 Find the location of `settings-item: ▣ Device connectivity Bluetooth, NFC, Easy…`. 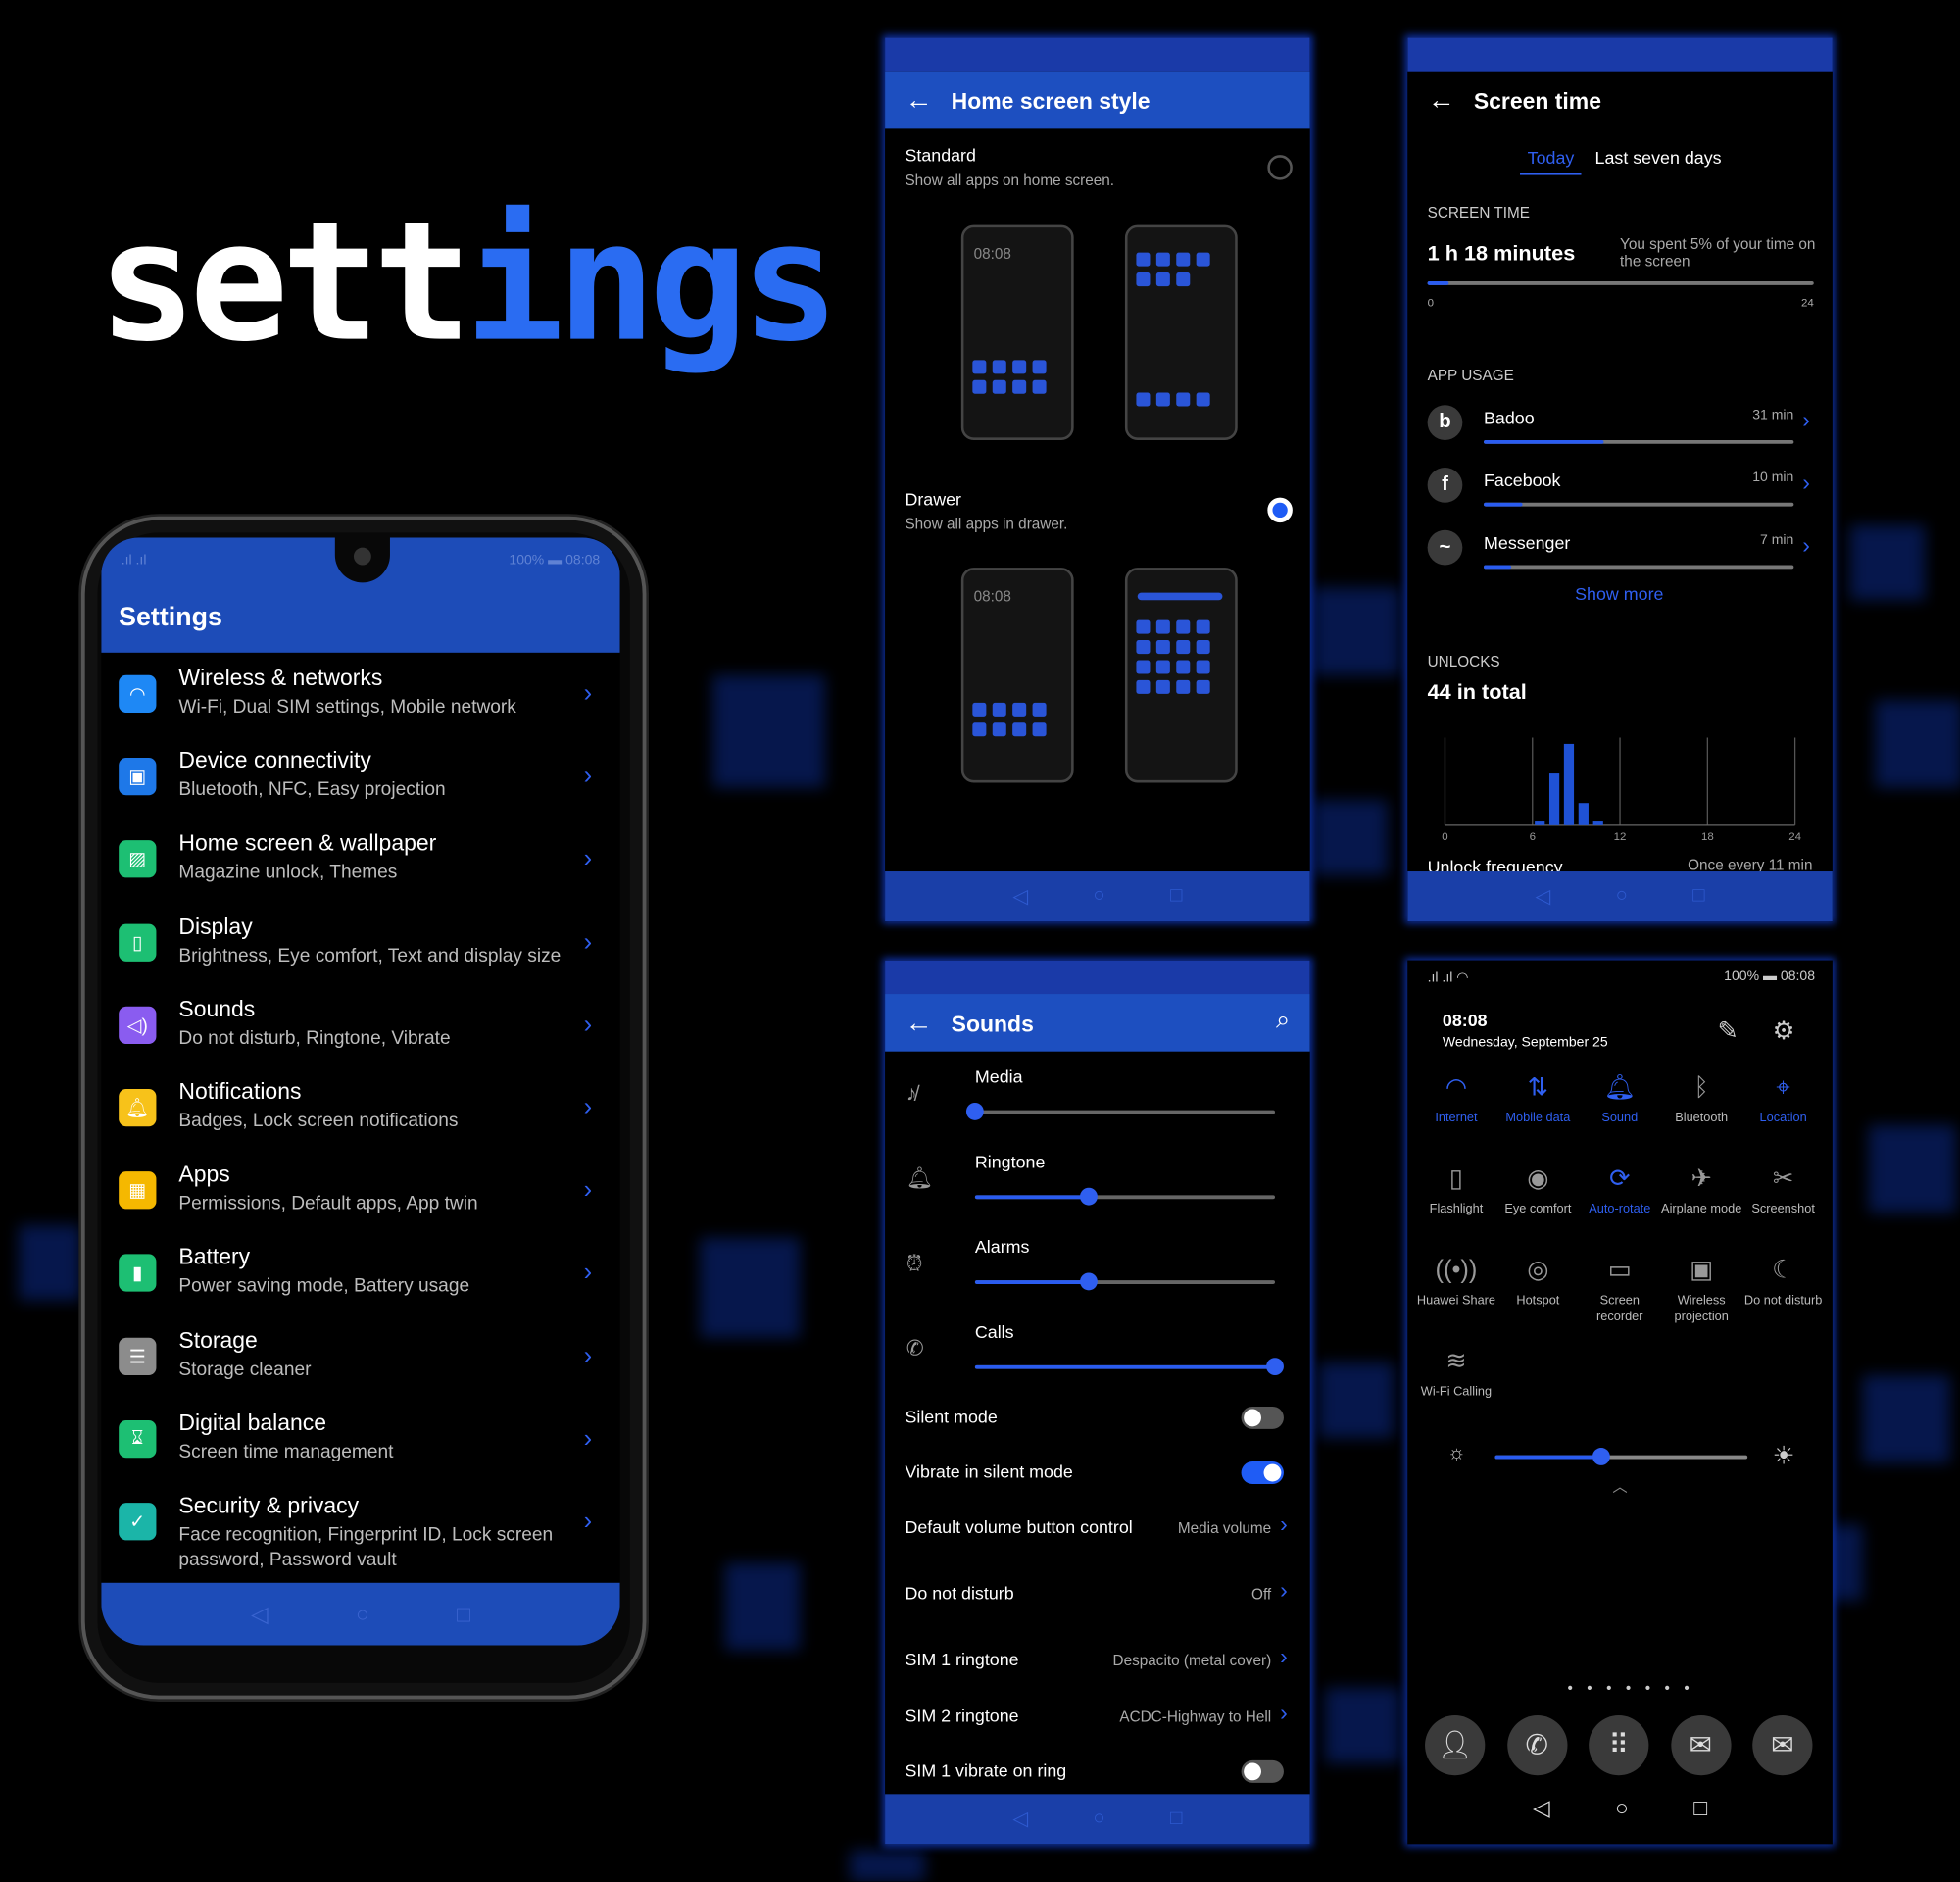

settings-item: ▣ Device connectivity Bluetooth, NFC, Easy… is located at coordinates (360, 781).